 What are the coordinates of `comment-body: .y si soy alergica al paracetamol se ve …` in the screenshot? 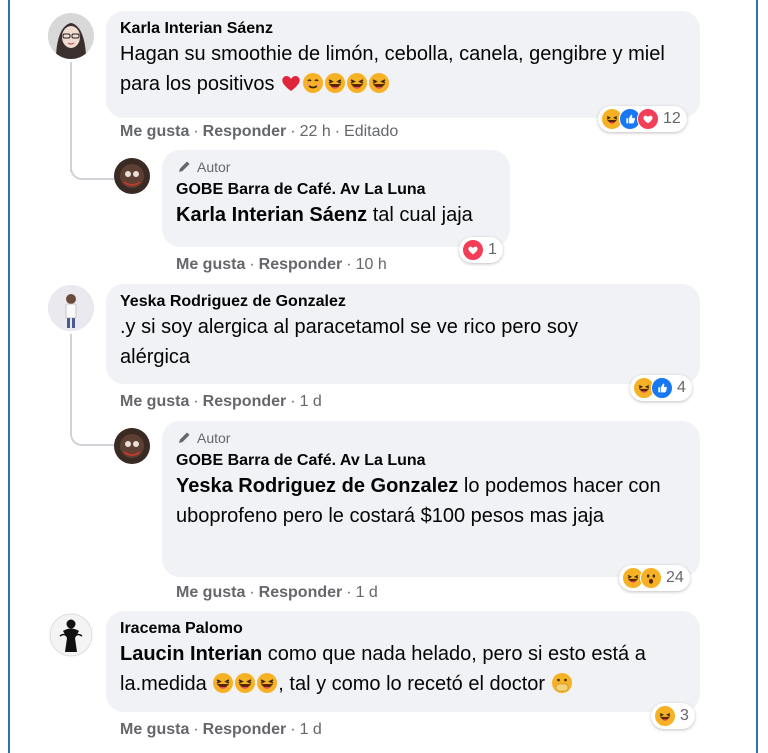 It's located at (349, 342).